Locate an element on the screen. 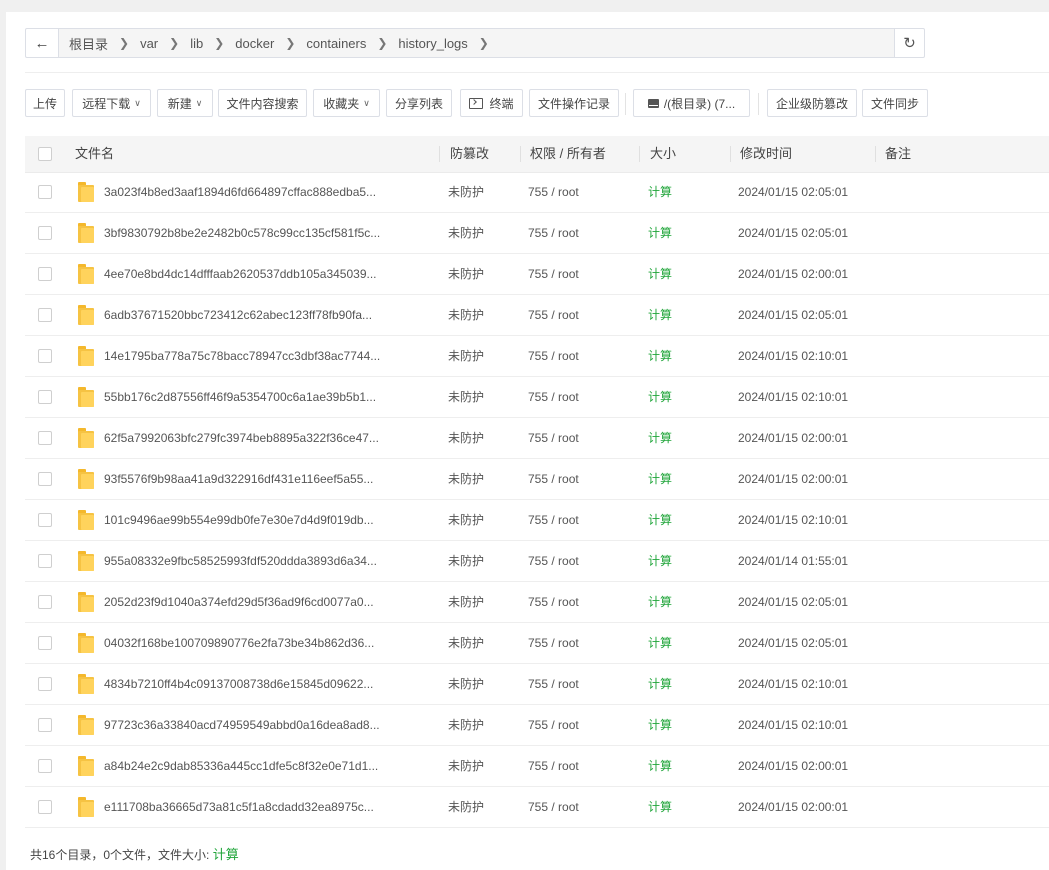  breadcrumb-history-logs: history_logs is located at coordinates (432, 43).